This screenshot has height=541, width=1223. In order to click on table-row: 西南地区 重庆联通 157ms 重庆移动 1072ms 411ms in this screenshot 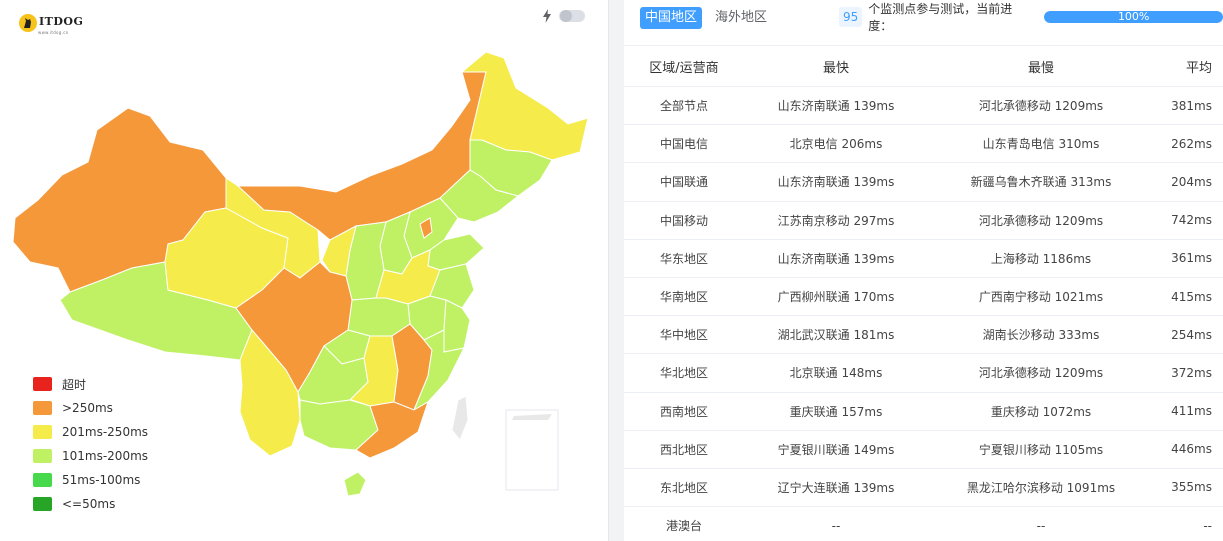, I will do `click(923, 411)`.